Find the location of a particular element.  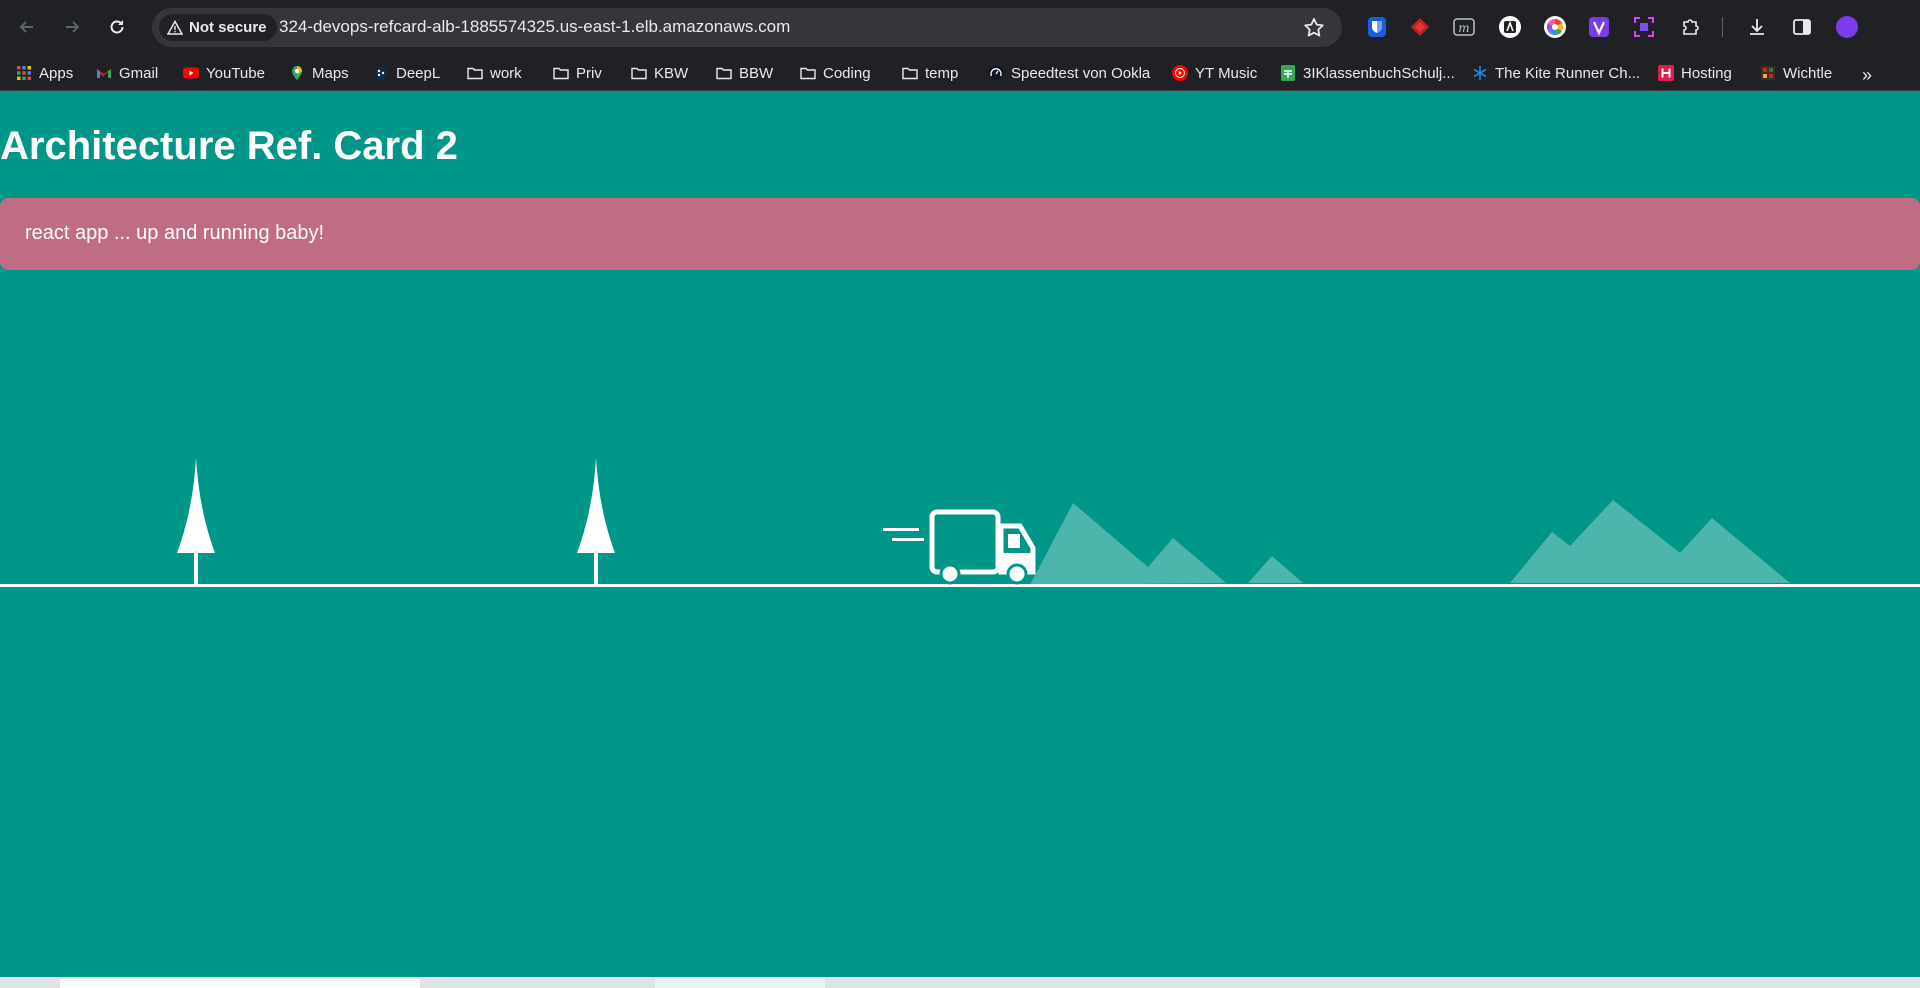

sheets-icon is located at coordinates (1288, 73).